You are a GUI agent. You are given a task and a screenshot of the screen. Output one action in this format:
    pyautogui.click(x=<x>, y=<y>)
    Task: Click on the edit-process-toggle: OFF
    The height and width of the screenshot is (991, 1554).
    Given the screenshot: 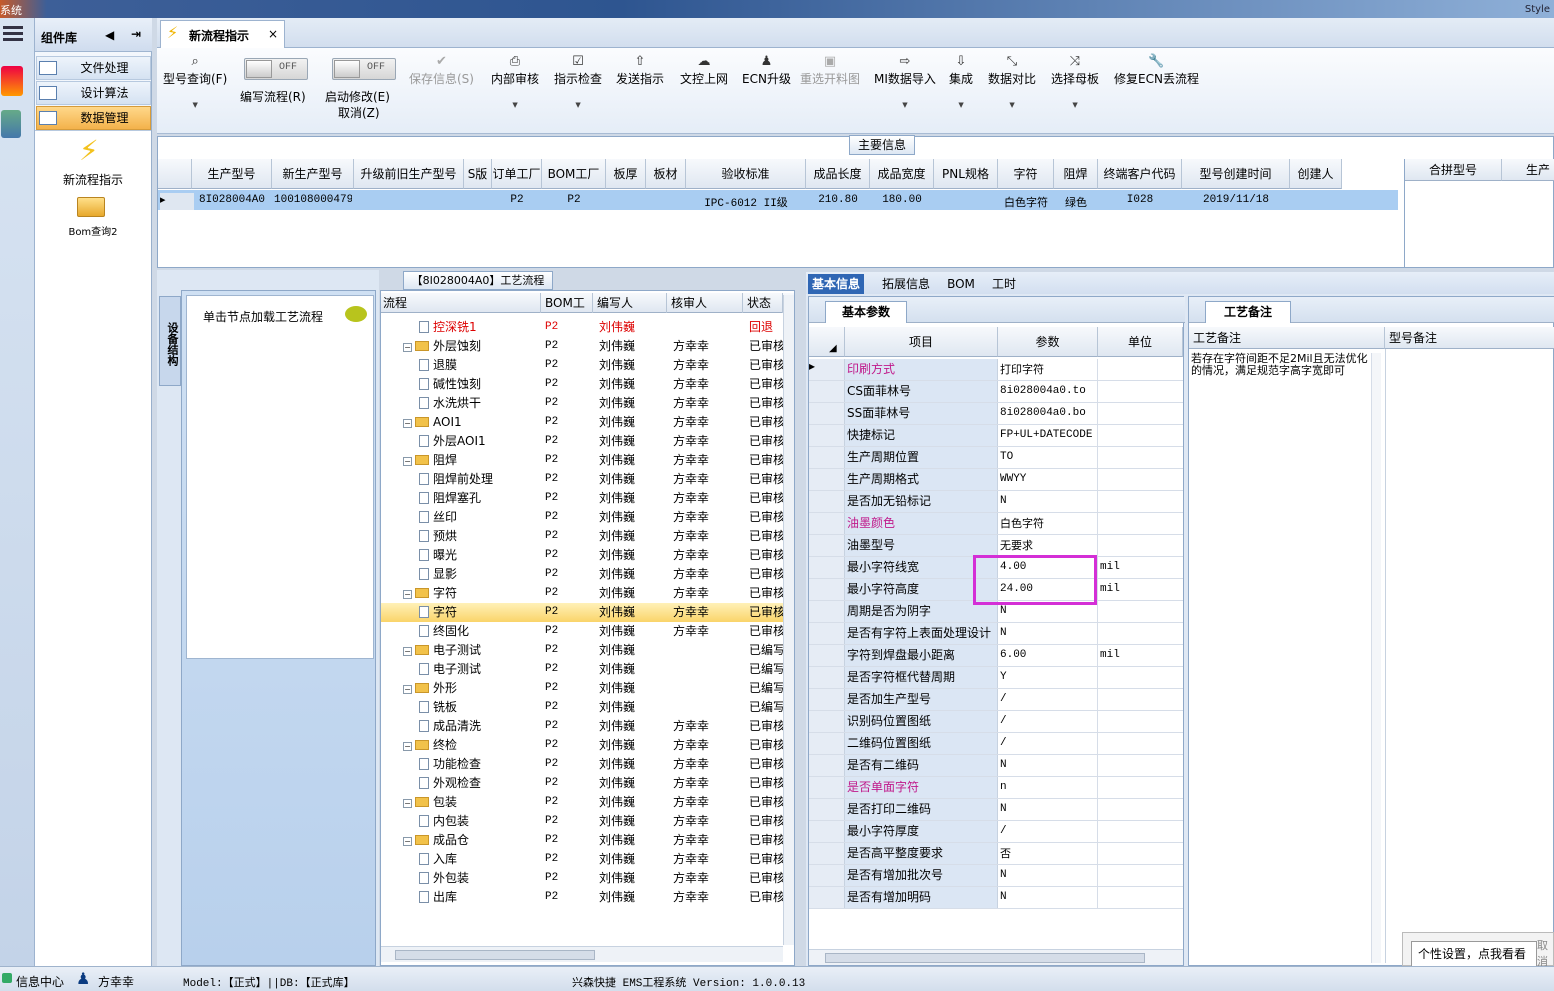 What is the action you would take?
    pyautogui.click(x=276, y=69)
    